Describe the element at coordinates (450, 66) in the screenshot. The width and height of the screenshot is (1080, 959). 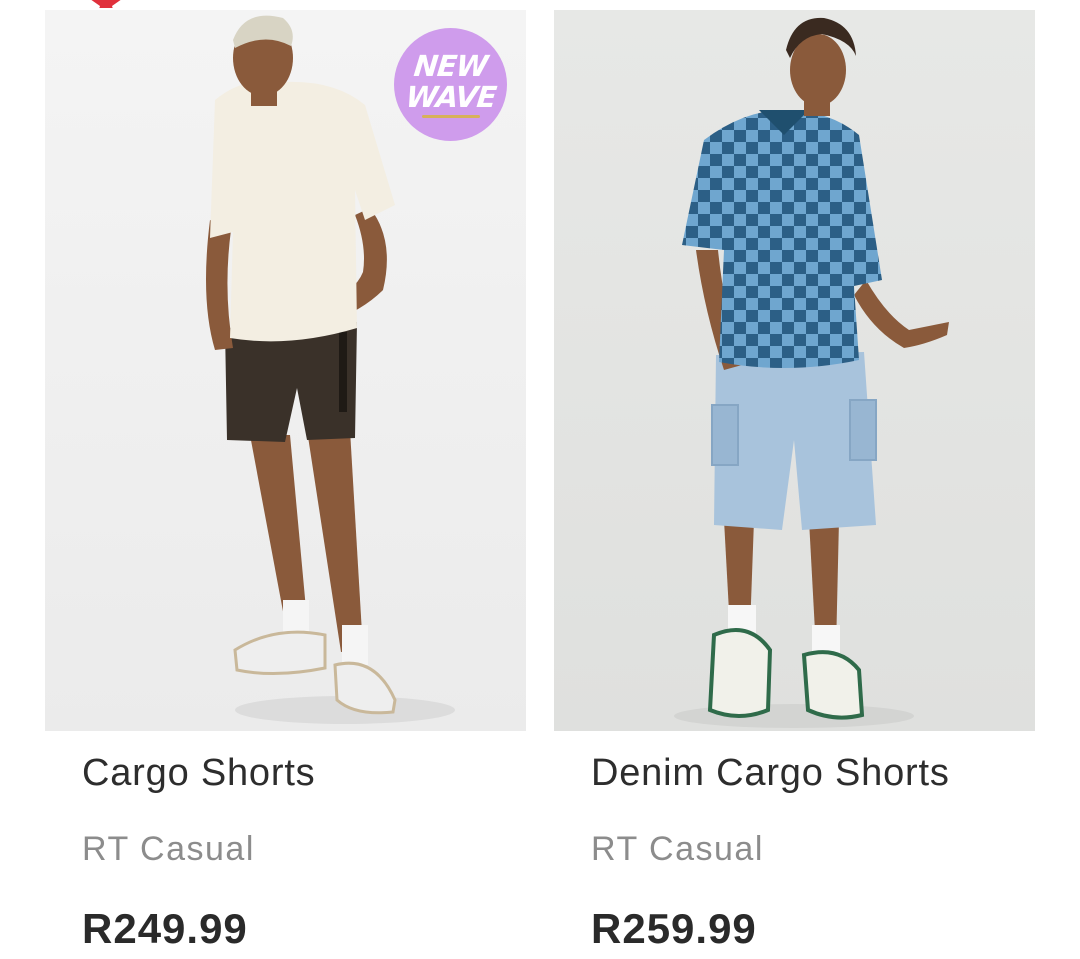
I see `badge-line-1: NEW` at that location.